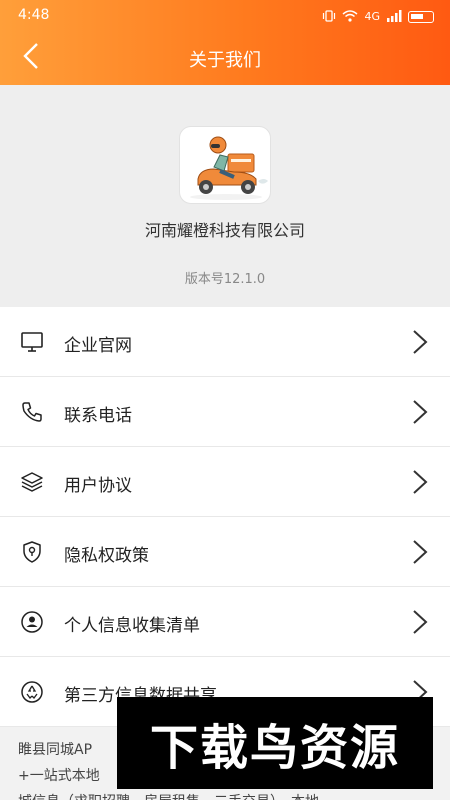 The image size is (450, 800). What do you see at coordinates (32, 412) in the screenshot?
I see `phone-icon` at bounding box center [32, 412].